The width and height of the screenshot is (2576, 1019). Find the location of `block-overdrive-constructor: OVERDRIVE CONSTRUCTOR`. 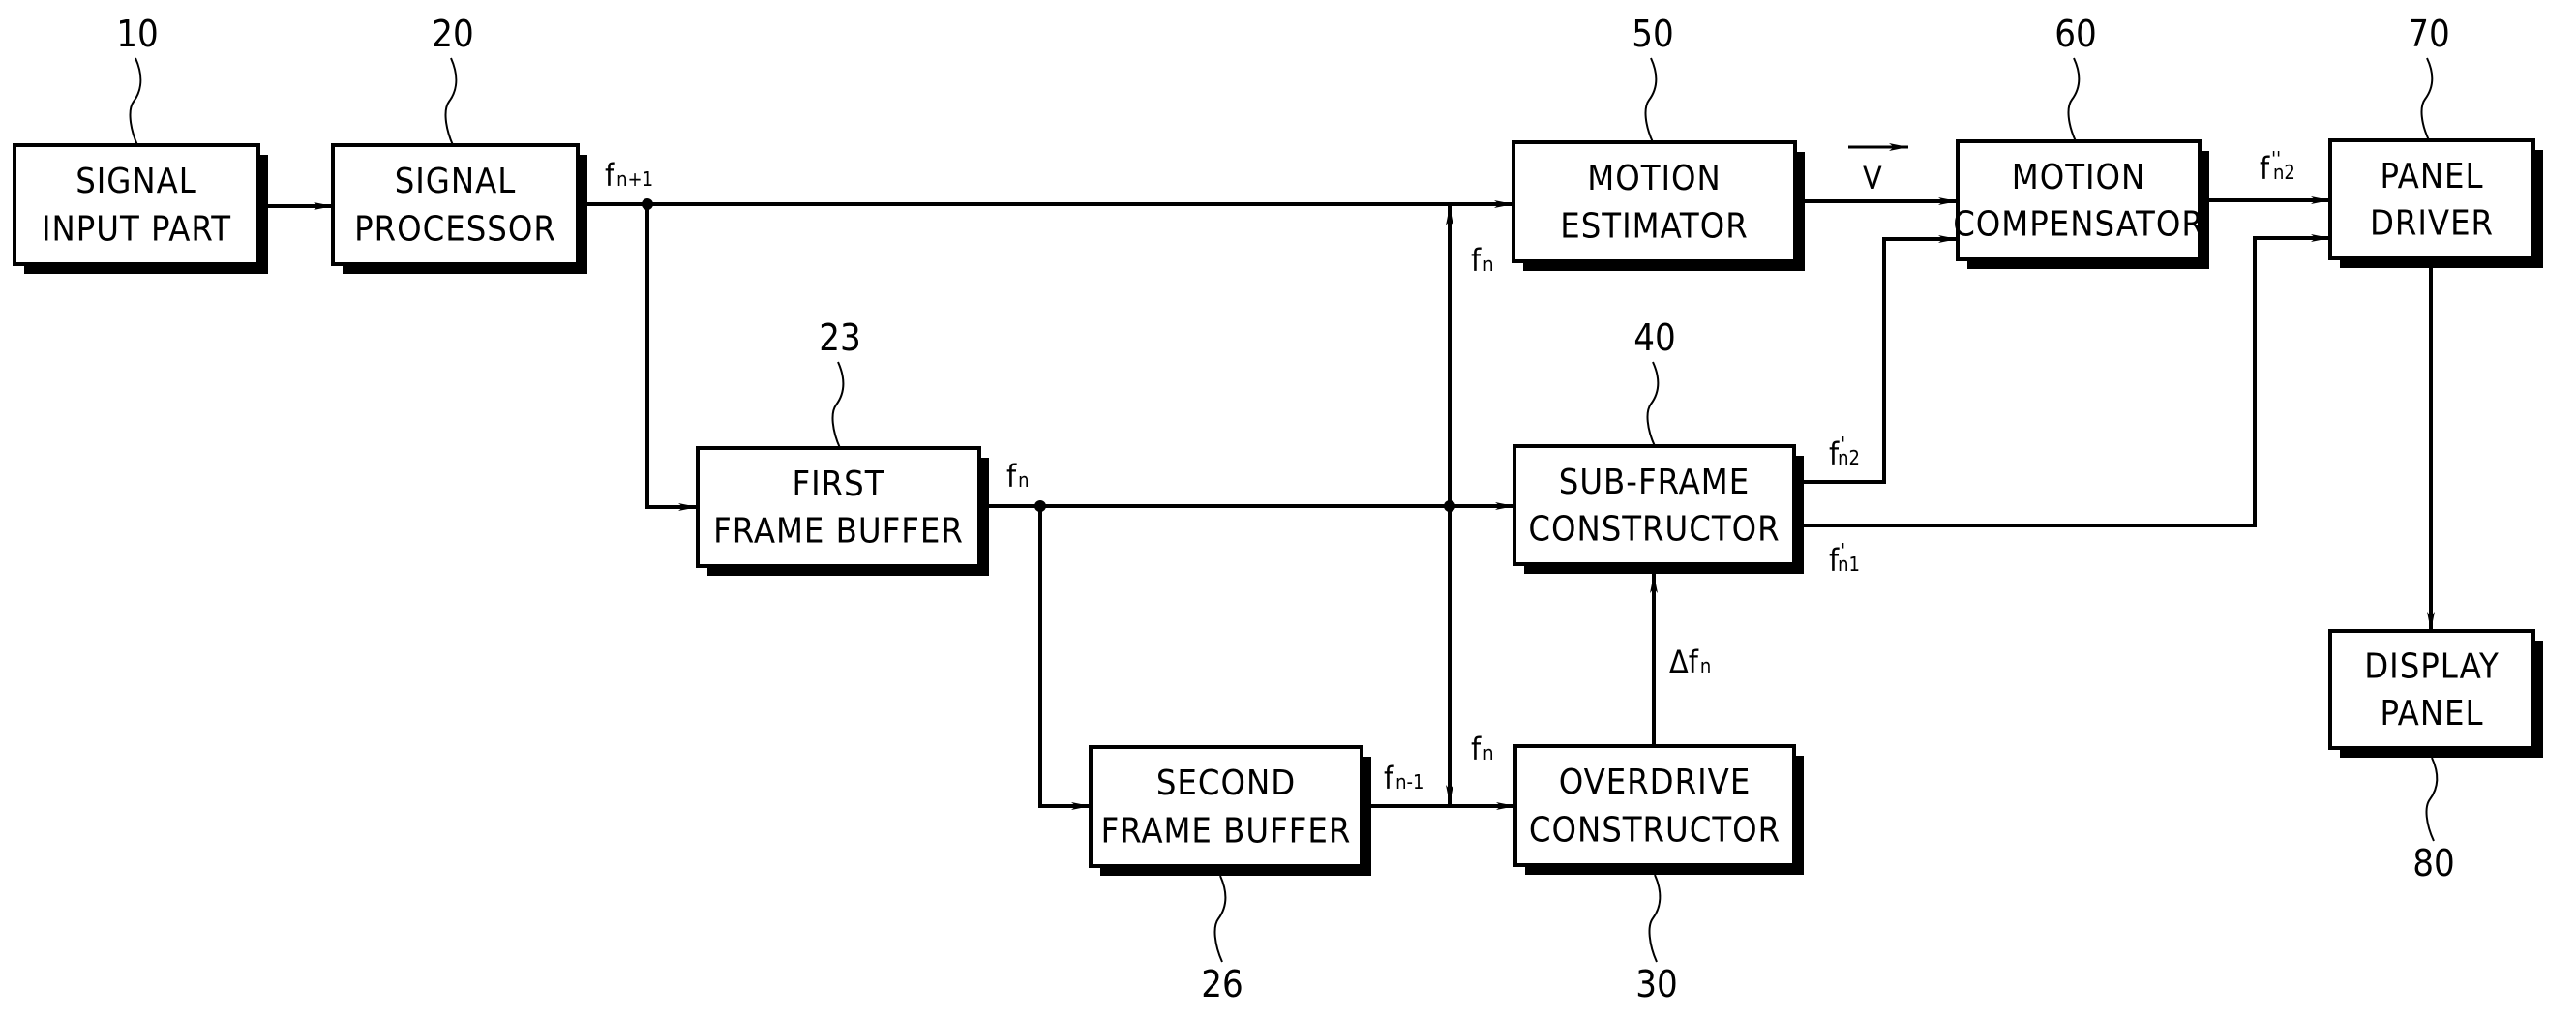

block-overdrive-constructor: OVERDRIVE CONSTRUCTOR is located at coordinates (1658, 809).